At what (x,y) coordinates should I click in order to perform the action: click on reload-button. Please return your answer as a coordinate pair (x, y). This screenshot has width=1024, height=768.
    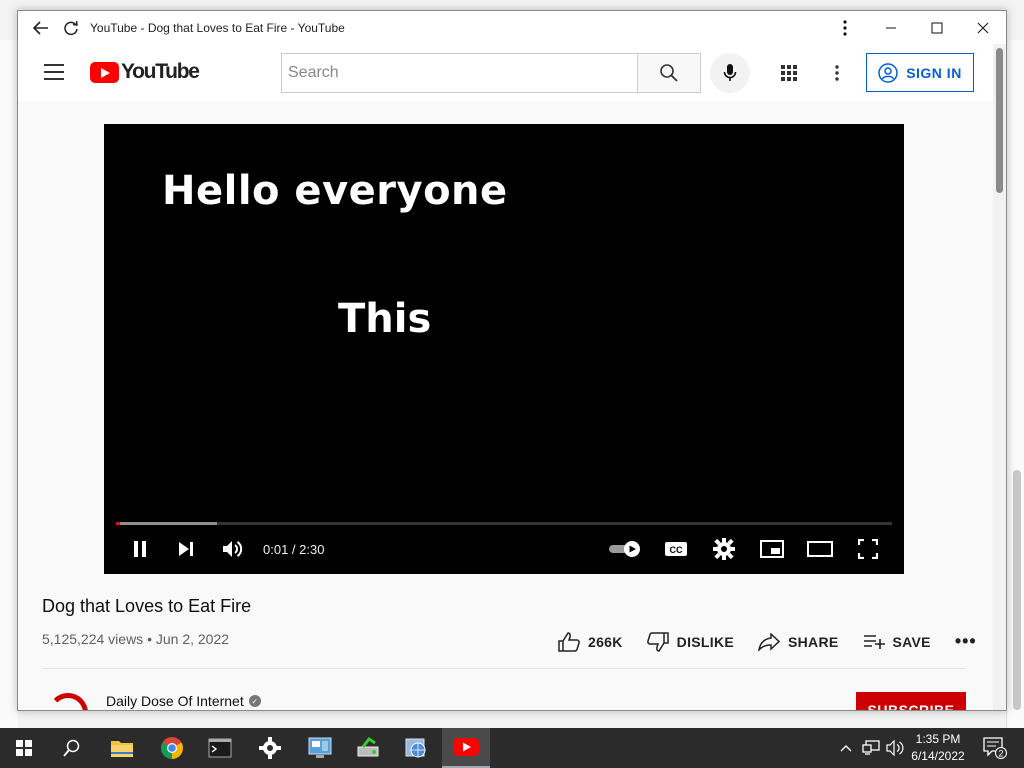
    Looking at the image, I should click on (71, 27).